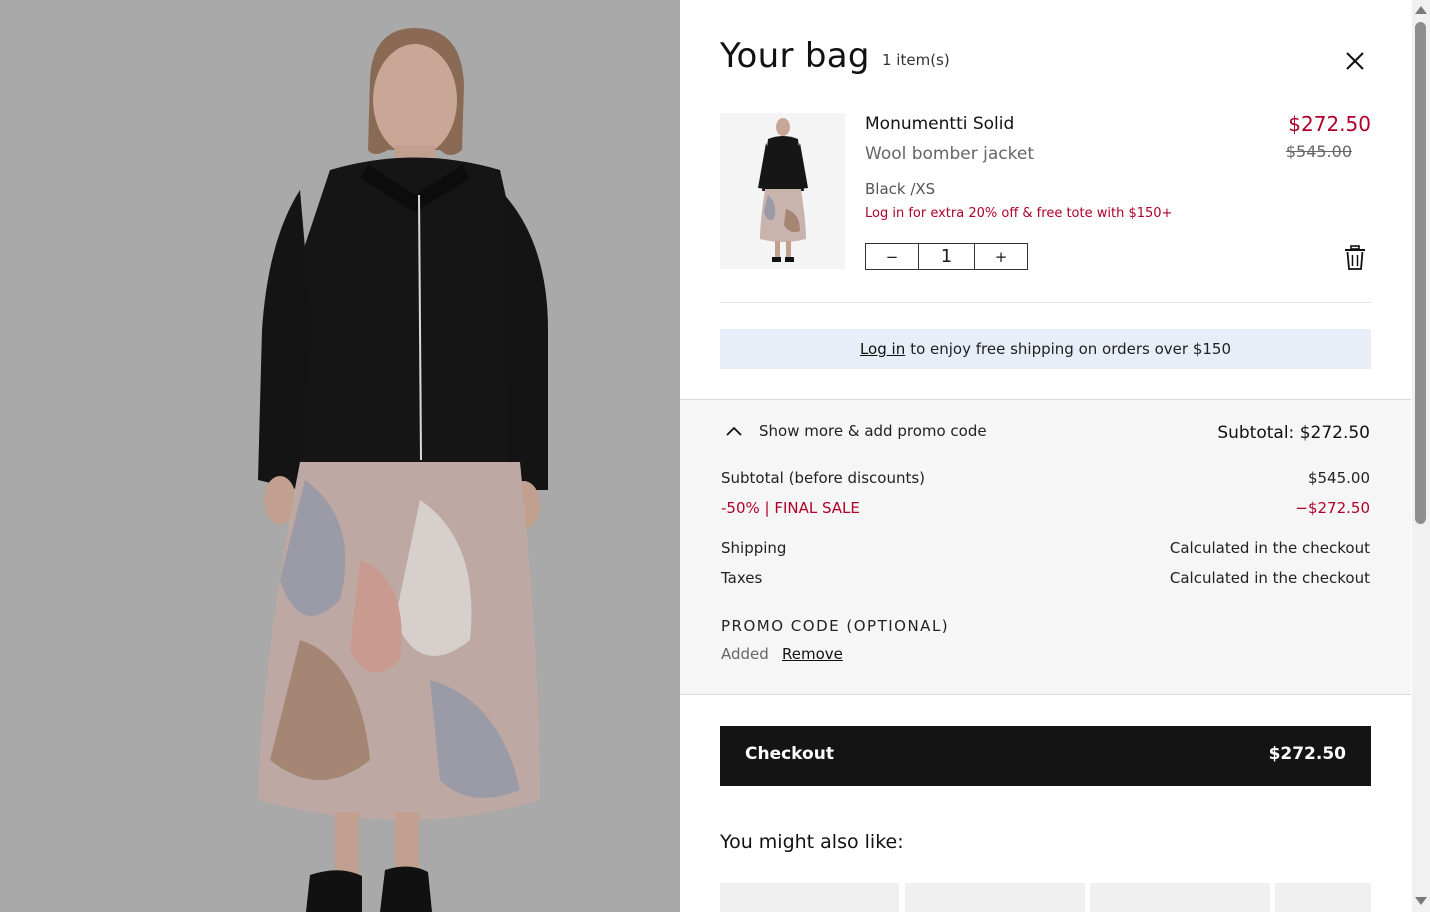 Image resolution: width=1430 pixels, height=912 pixels. Describe the element at coordinates (734, 431) in the screenshot. I see `chevron-up-icon` at that location.